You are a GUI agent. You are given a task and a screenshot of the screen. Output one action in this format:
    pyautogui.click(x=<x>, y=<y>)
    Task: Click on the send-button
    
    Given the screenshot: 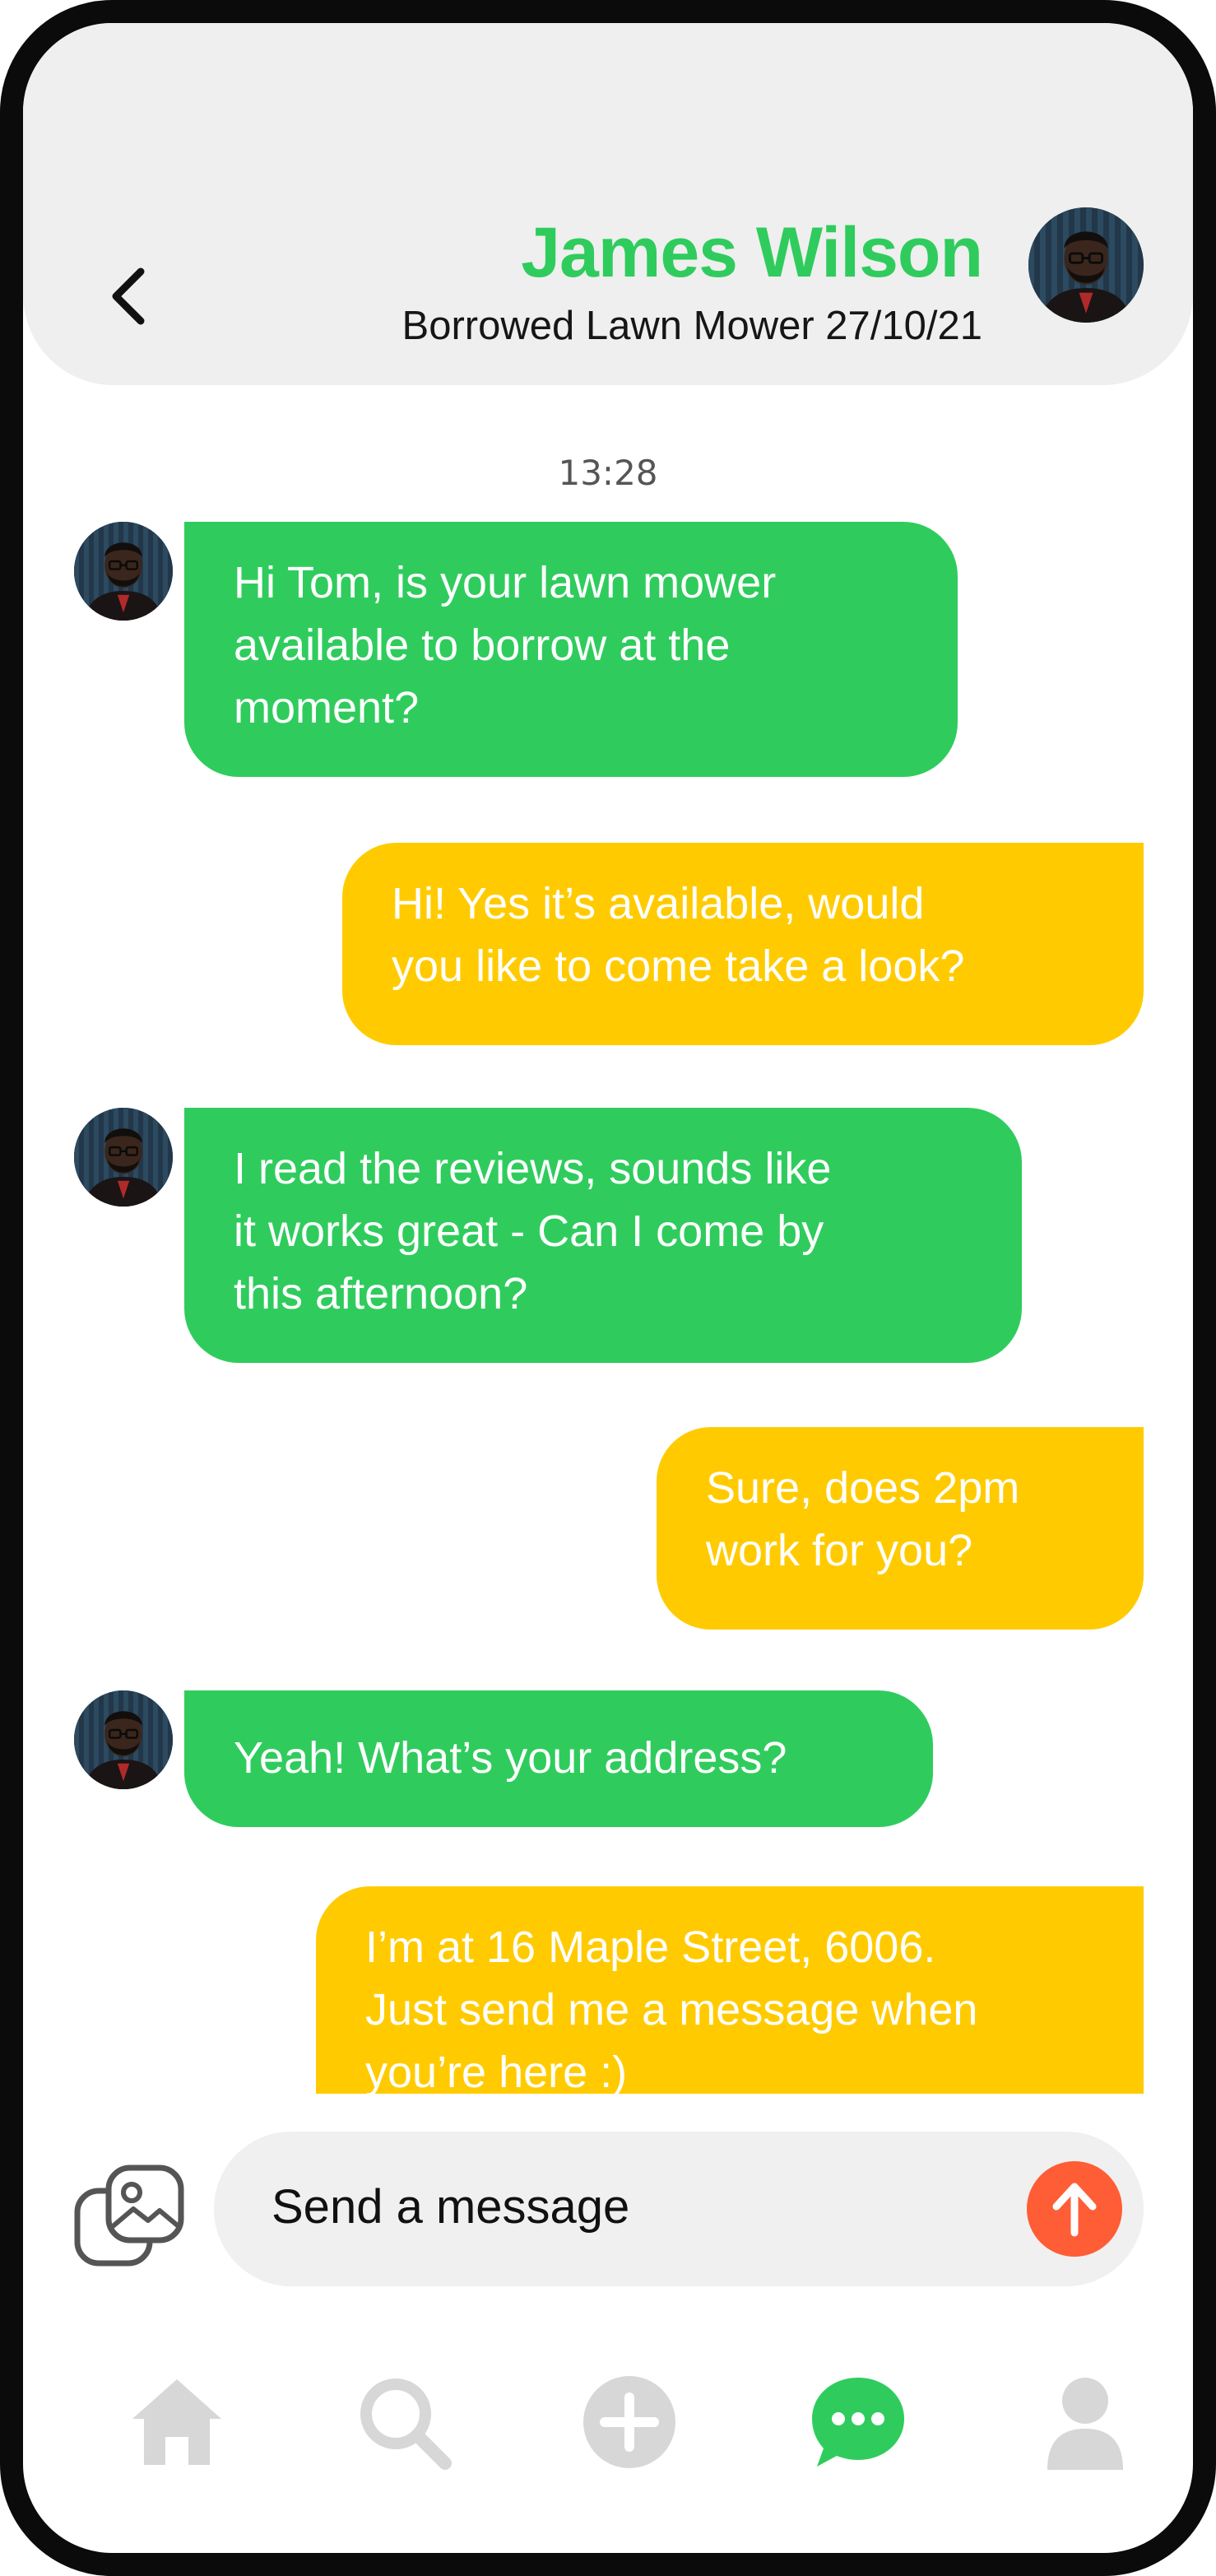 What is the action you would take?
    pyautogui.click(x=1074, y=2209)
    